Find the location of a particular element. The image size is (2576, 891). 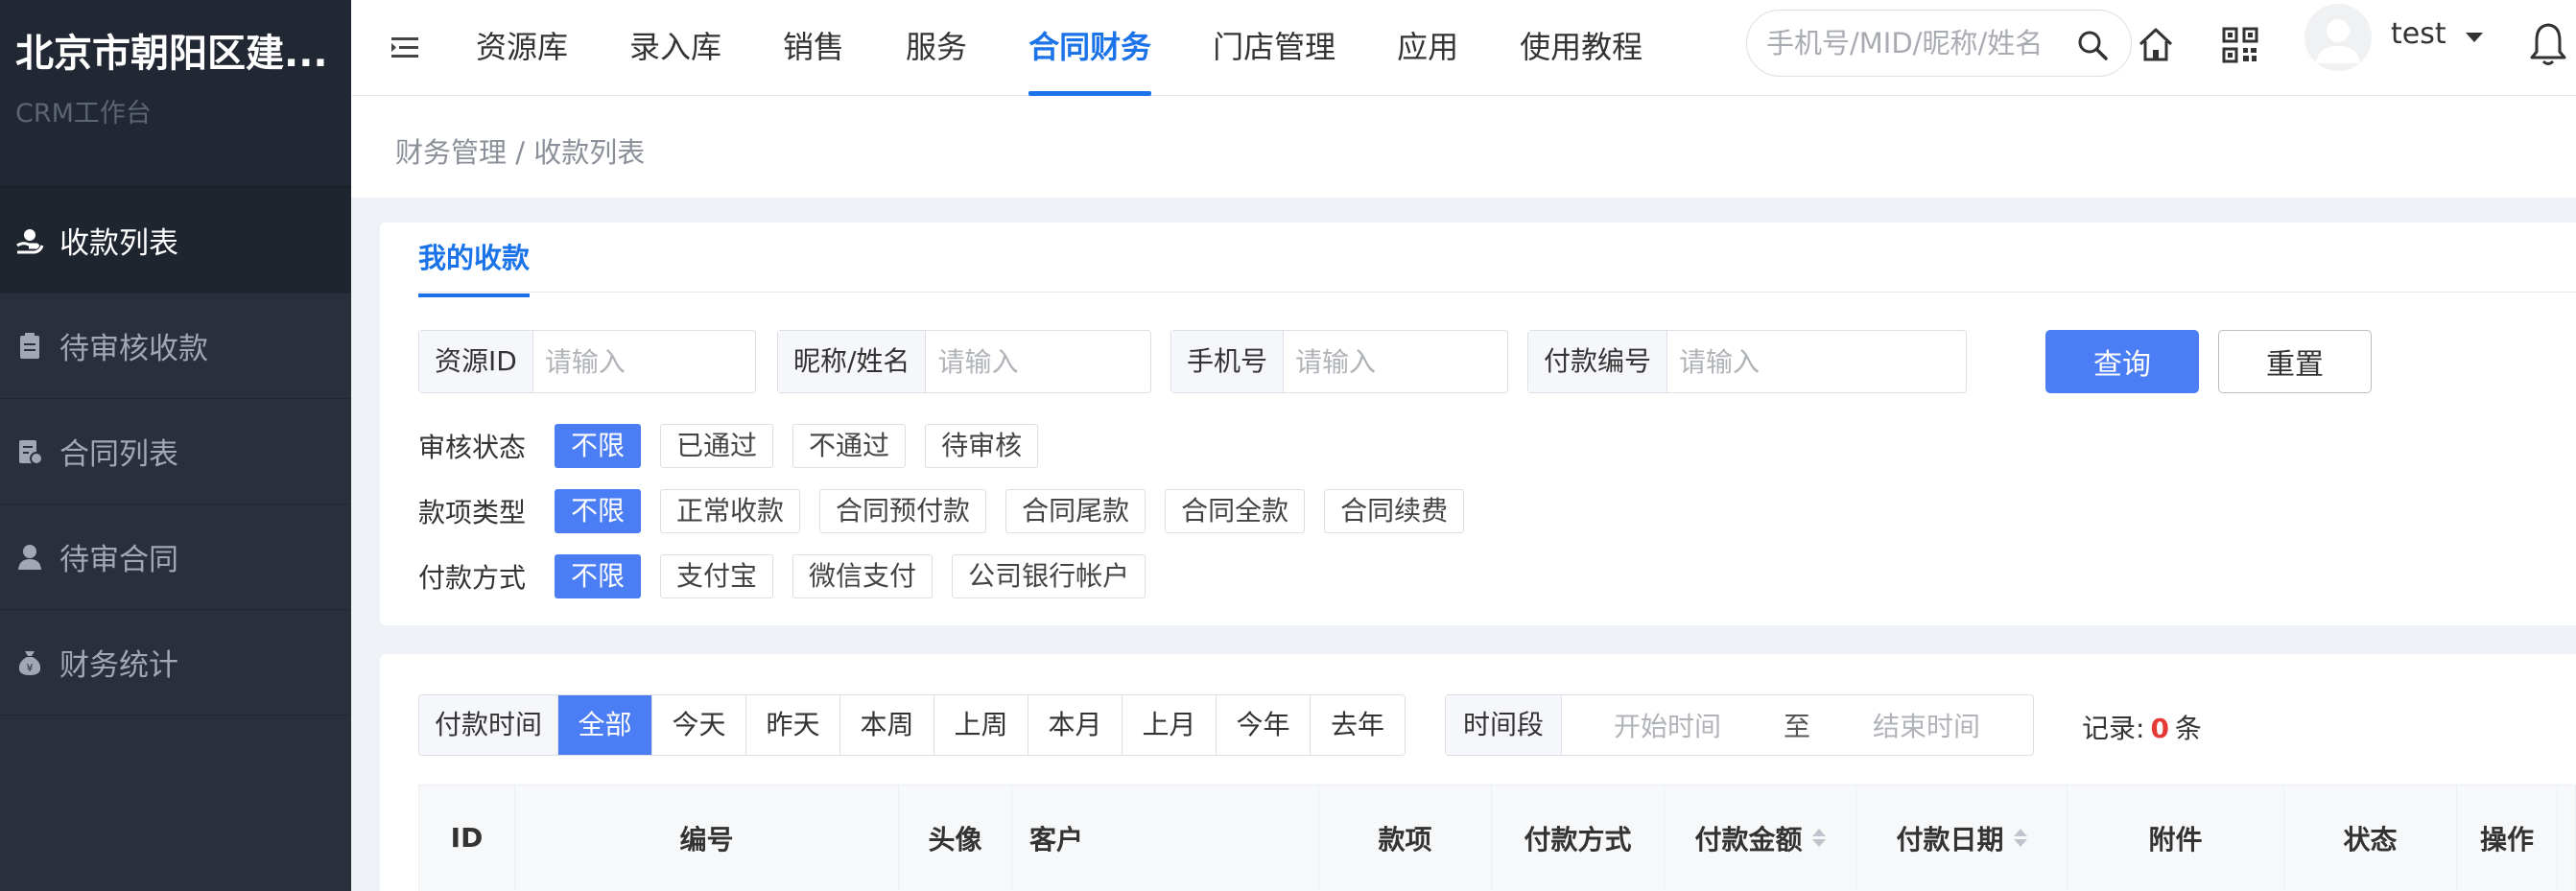

topnav-entry-library: 录入库 is located at coordinates (675, 48).